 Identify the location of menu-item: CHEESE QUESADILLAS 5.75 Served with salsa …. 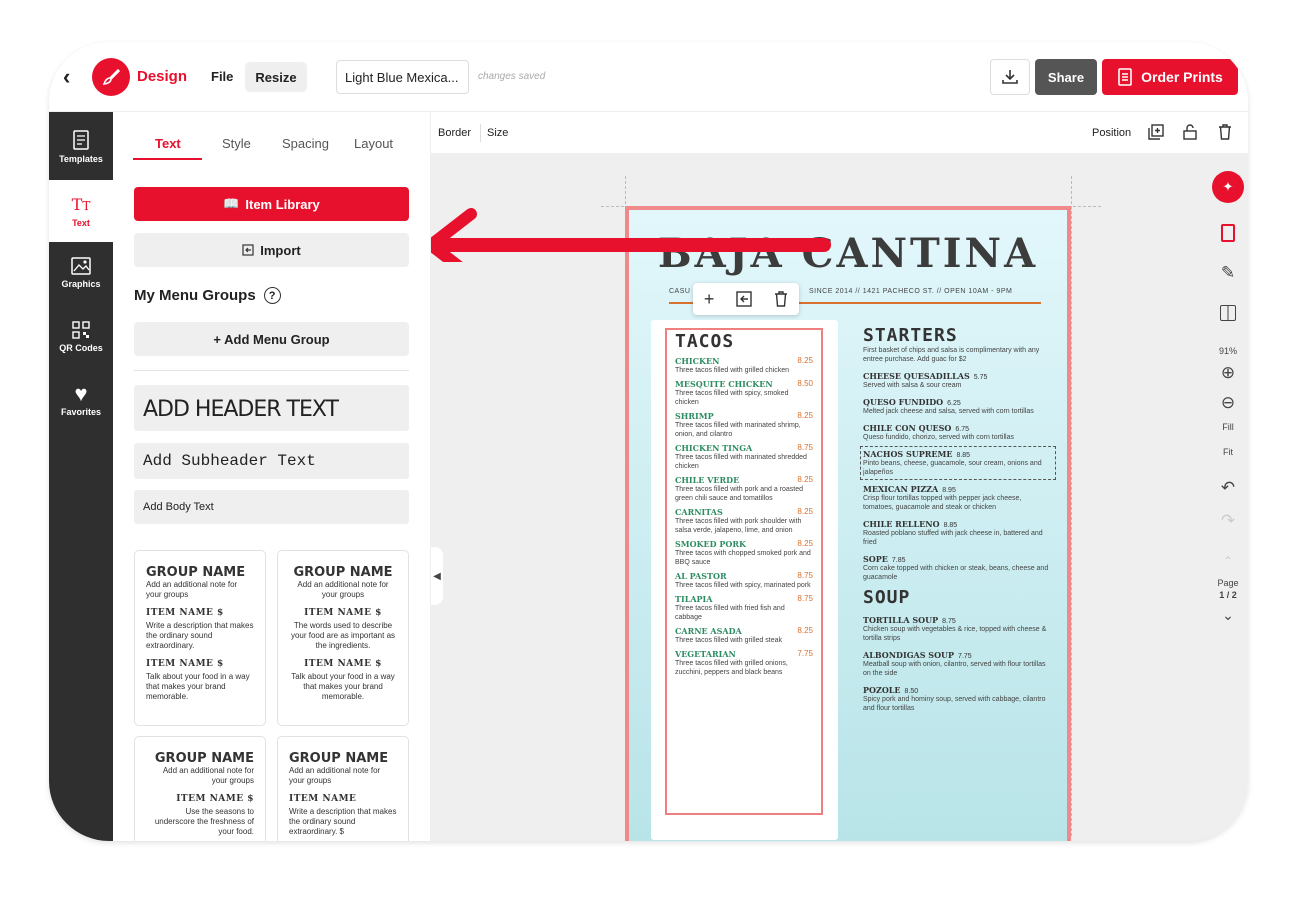
(958, 380).